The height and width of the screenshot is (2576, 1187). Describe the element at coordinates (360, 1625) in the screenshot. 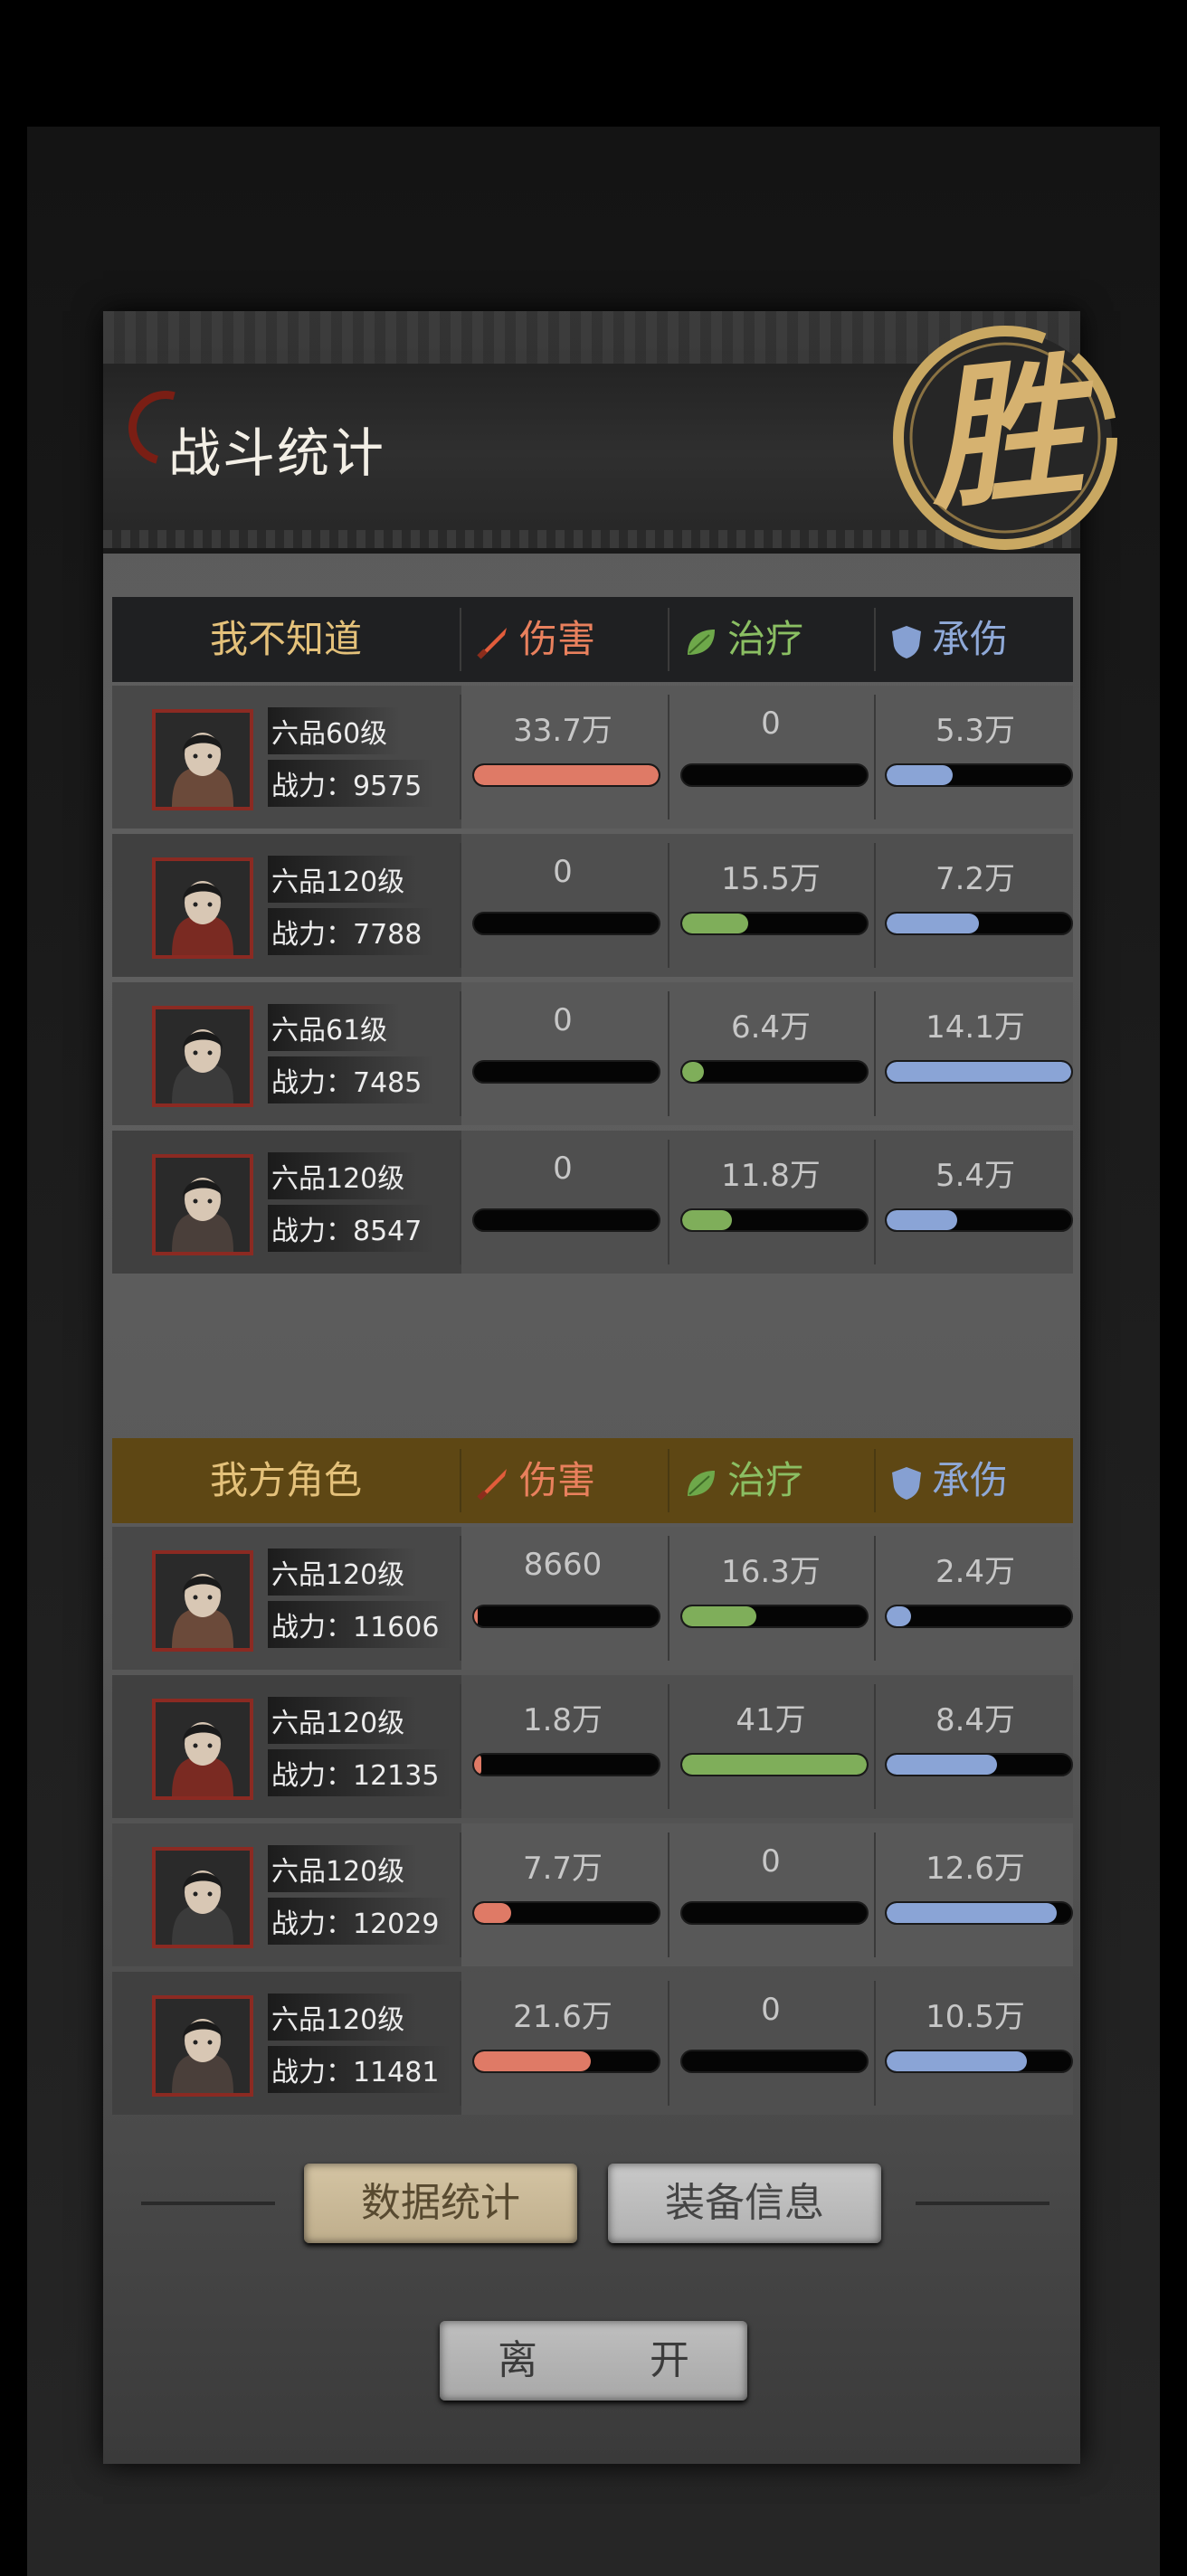

I see `character-power: 战力：11606` at that location.